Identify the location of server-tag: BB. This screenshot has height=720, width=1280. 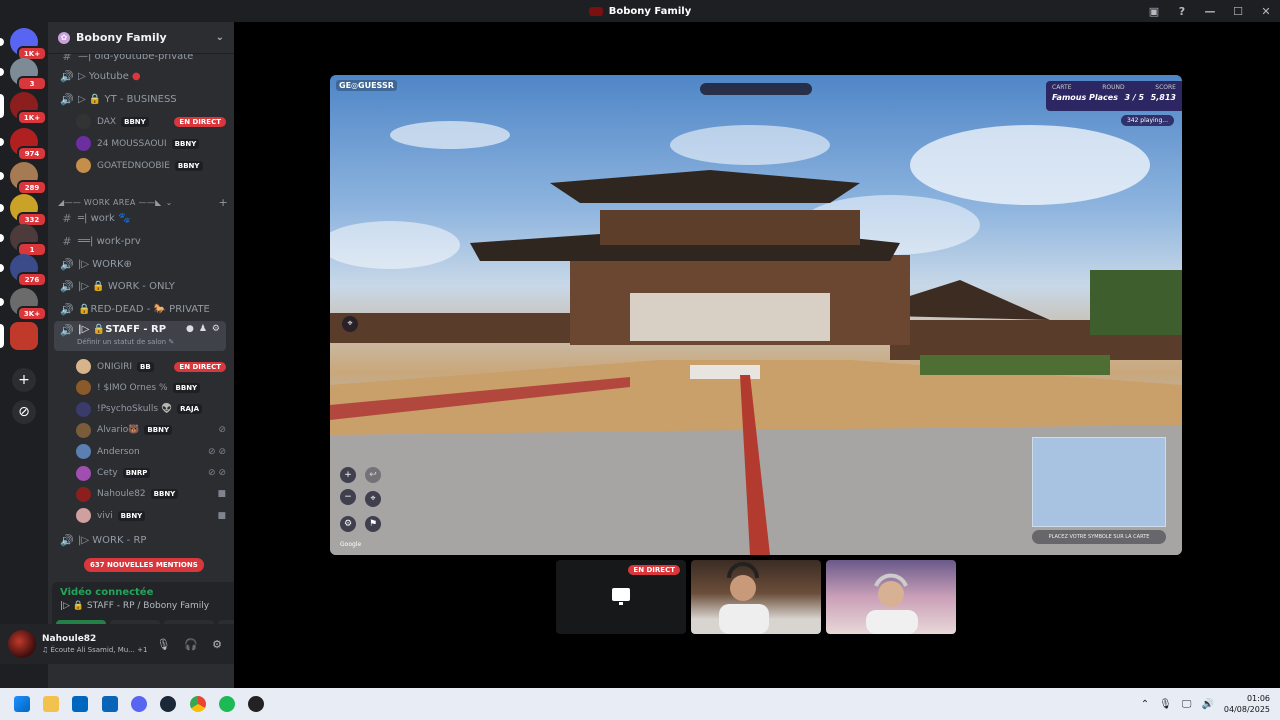
(145, 366).